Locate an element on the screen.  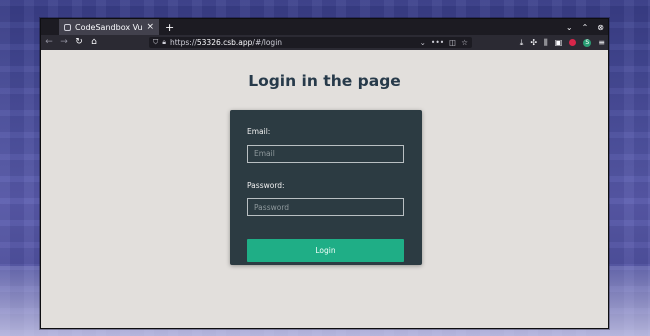
password-field is located at coordinates (325, 207).